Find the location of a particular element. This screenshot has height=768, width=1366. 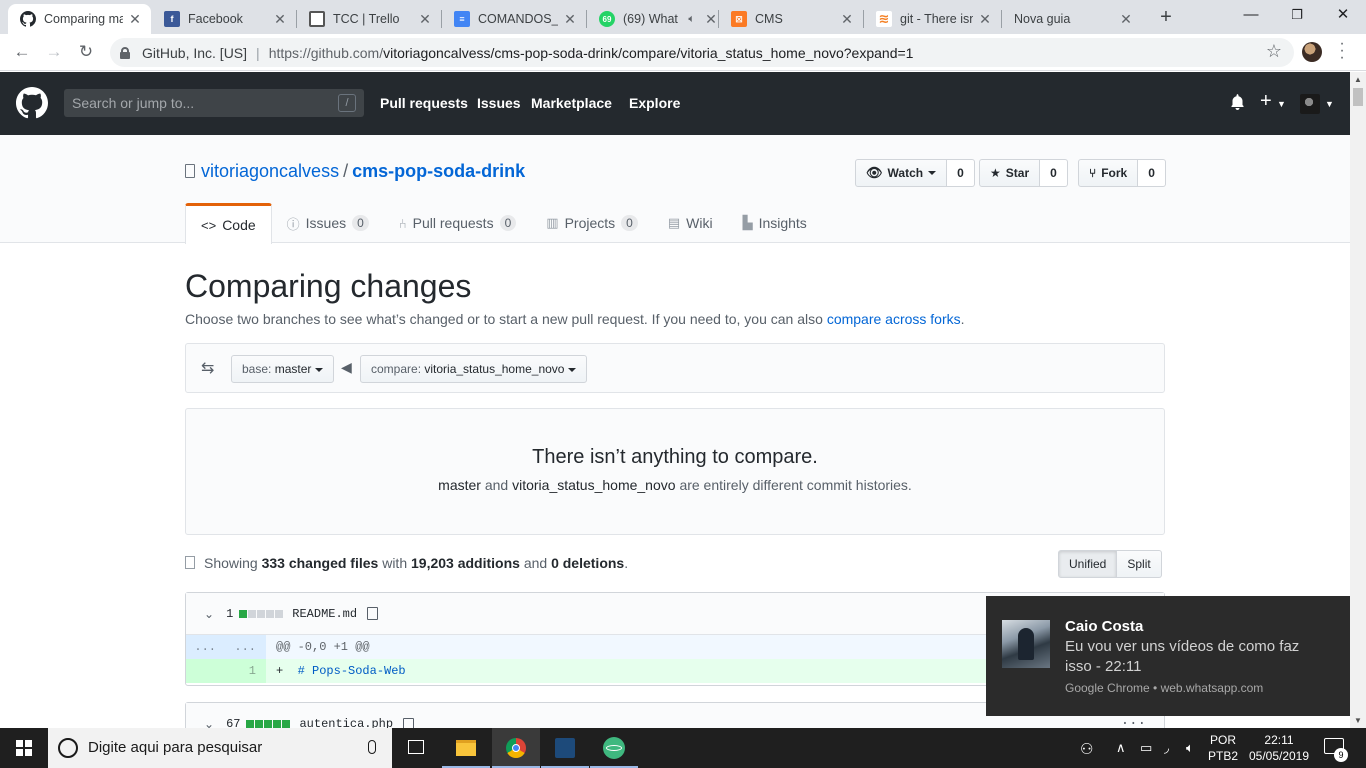

new-line-number: 1 is located at coordinates (246, 671).